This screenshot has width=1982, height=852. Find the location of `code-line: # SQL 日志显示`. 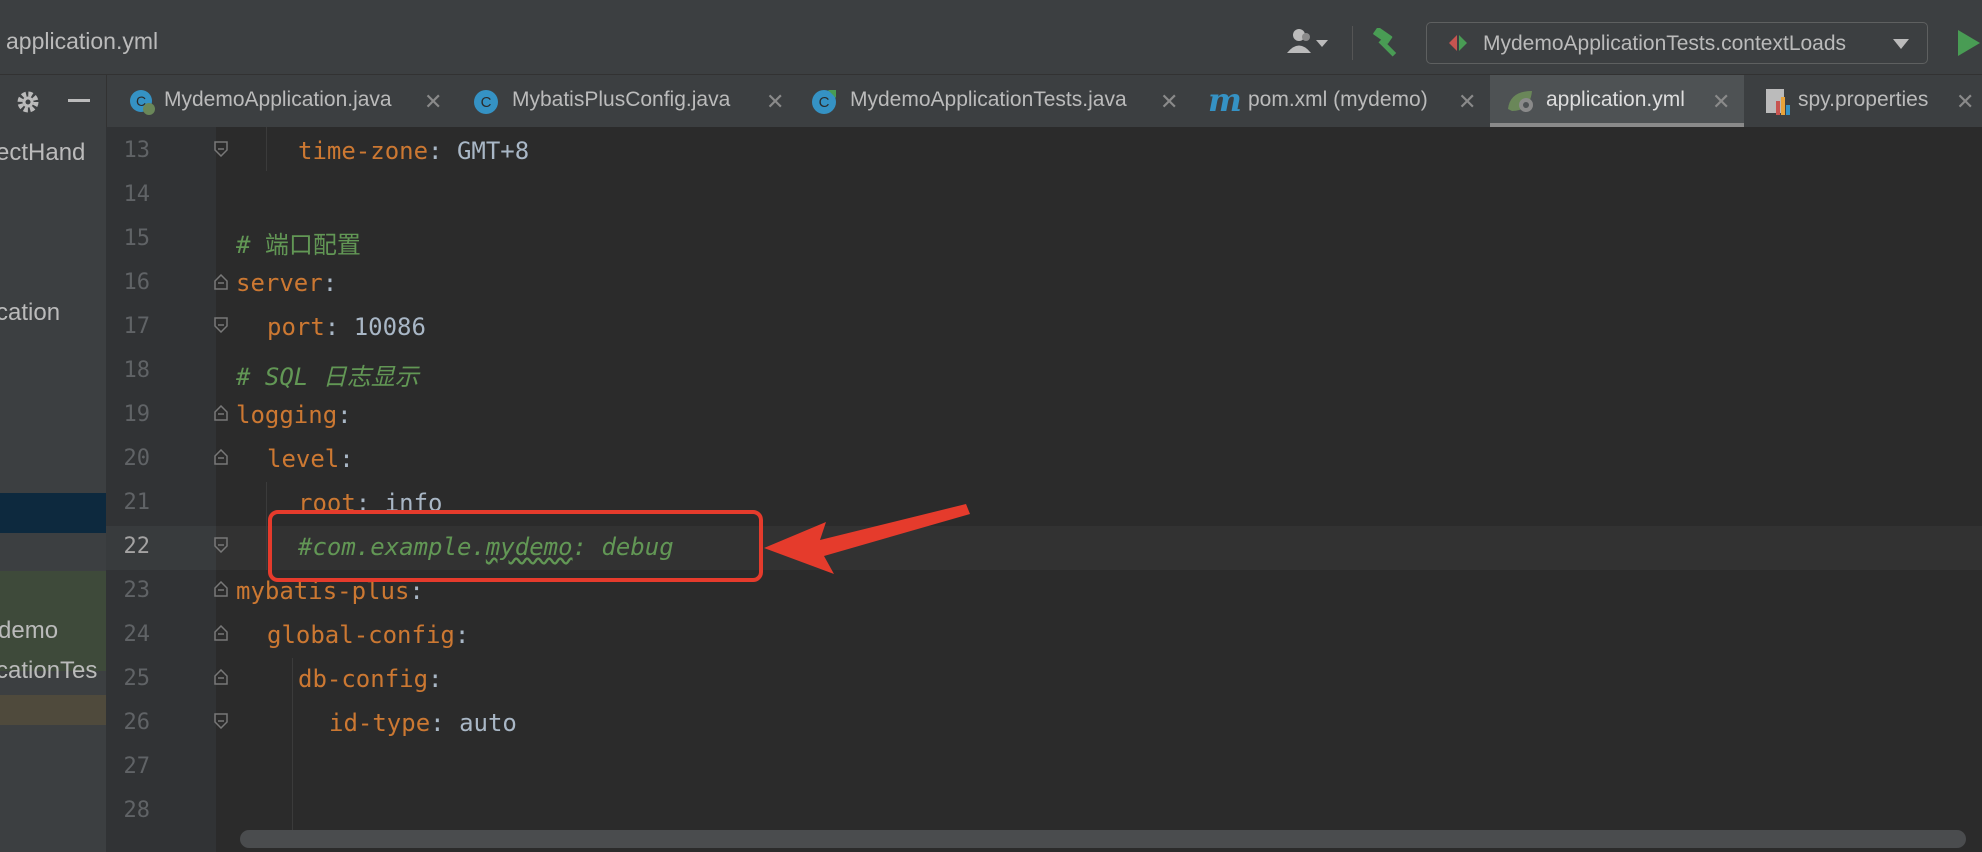

code-line: # SQL 日志显示 is located at coordinates (327, 374).